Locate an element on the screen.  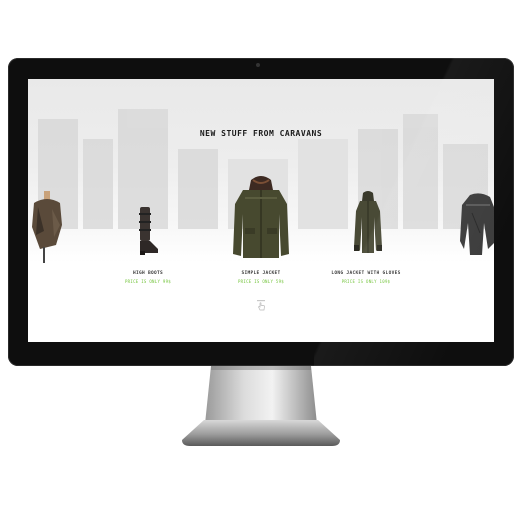
cape-icon is located at coordinates (477, 224).